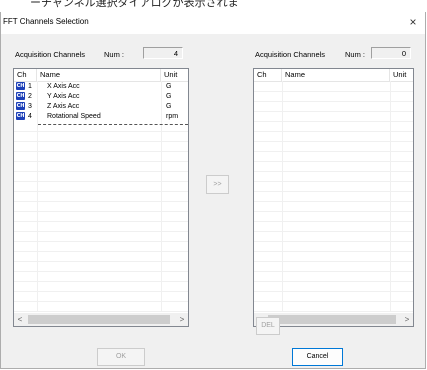  I want to click on table-row: CH 3 Z Axis Acc G, so click(101, 106).